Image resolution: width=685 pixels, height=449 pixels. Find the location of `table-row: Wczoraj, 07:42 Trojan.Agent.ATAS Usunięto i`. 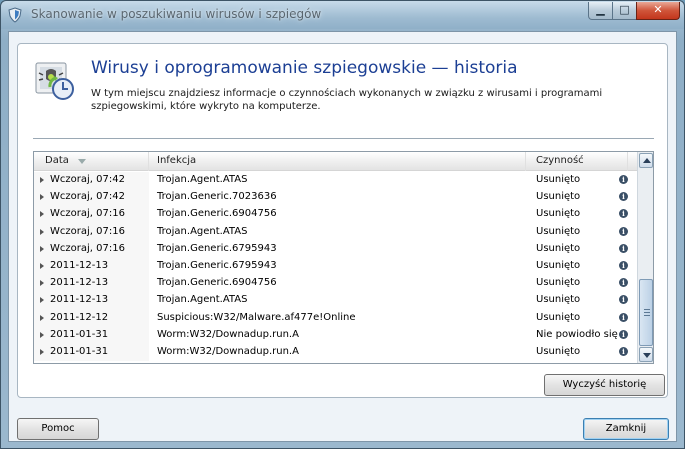

table-row: Wczoraj, 07:42 Trojan.Agent.ATAS Usunięto i is located at coordinates (335, 181).